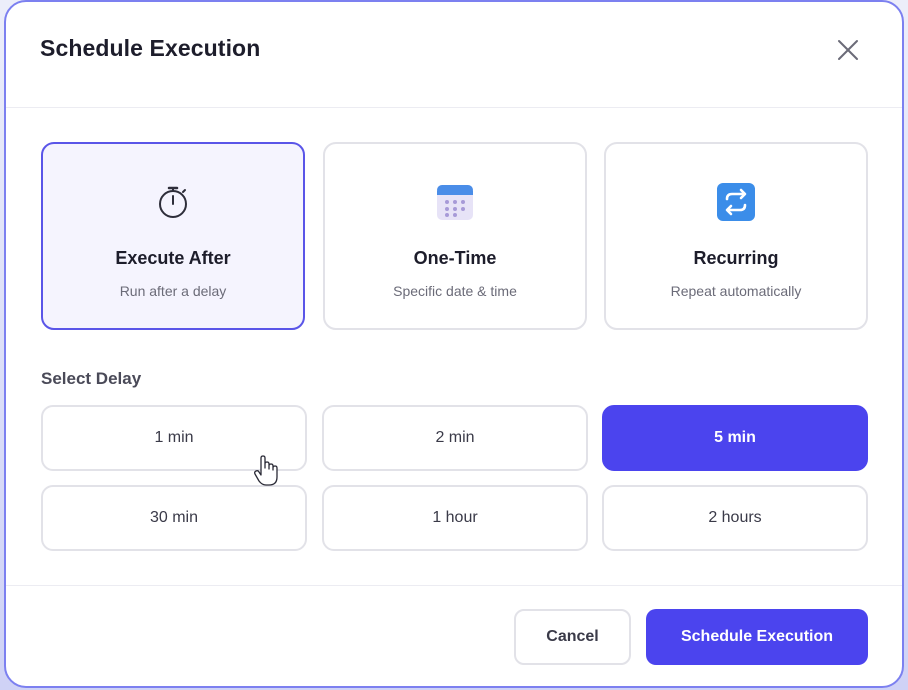 Image resolution: width=908 pixels, height=690 pixels. Describe the element at coordinates (736, 258) in the screenshot. I see `card-title: Recurring` at that location.